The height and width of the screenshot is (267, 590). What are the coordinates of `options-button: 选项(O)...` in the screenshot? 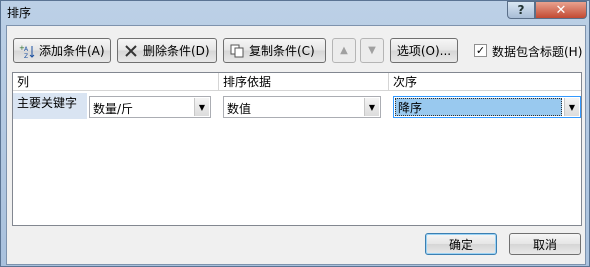 It's located at (424, 50).